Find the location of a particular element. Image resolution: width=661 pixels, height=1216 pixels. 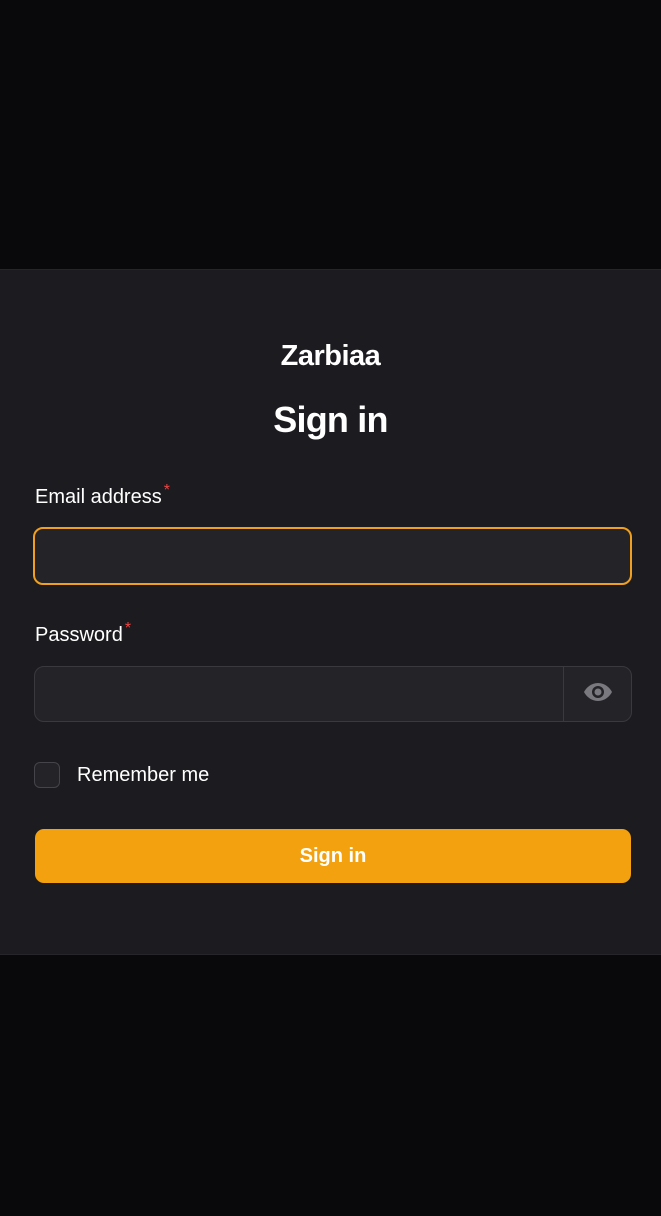

sign-in-button: Sign in is located at coordinates (333, 856).